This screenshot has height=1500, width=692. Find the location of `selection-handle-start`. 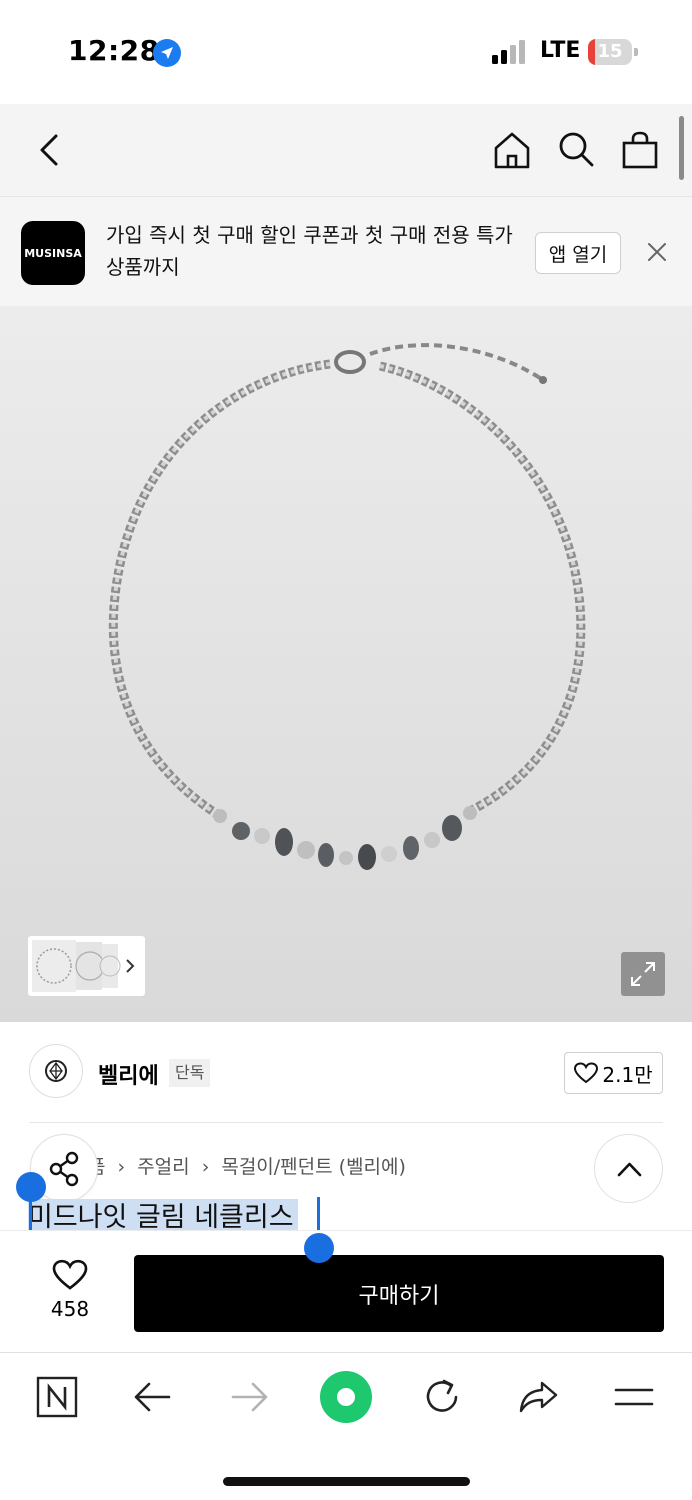

selection-handle-start is located at coordinates (31, 1187).